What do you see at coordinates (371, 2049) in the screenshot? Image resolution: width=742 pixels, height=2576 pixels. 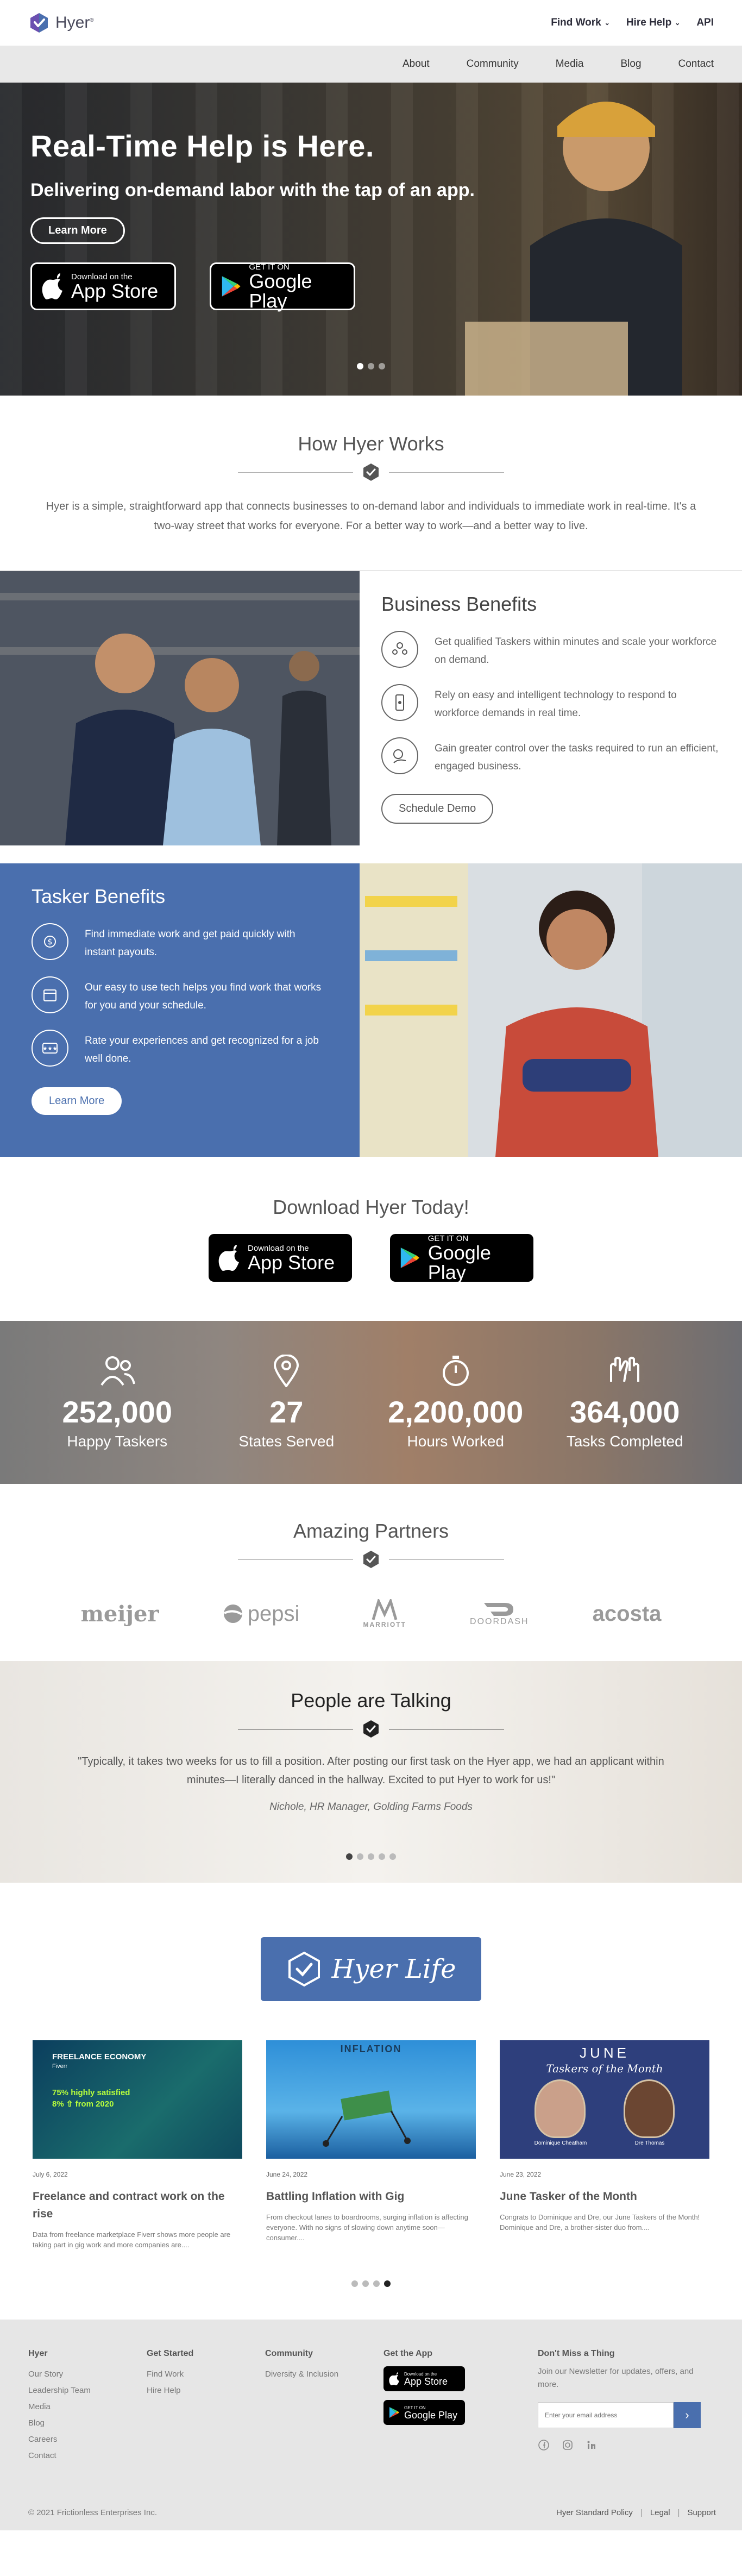 I see `card-image-heading: INFLATION` at bounding box center [371, 2049].